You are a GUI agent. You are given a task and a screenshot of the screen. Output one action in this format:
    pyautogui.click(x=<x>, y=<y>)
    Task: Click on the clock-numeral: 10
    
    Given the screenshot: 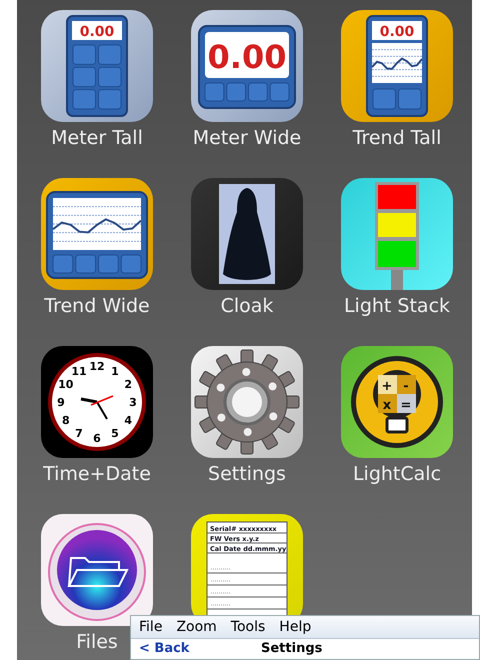 What is the action you would take?
    pyautogui.click(x=66, y=384)
    